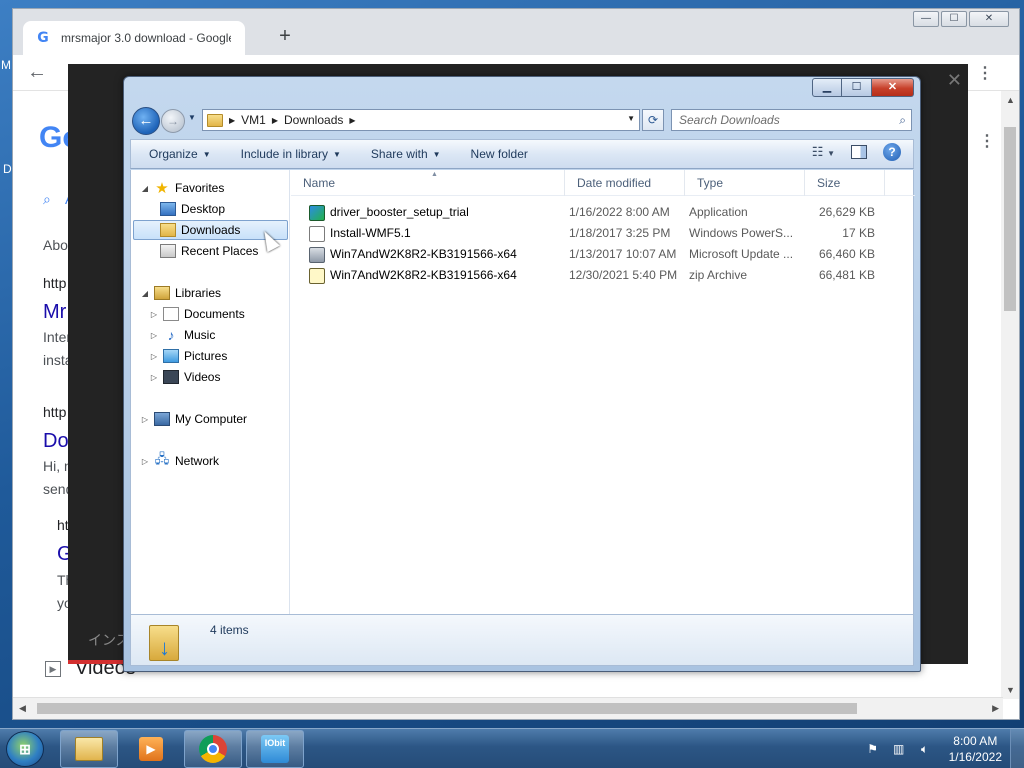 This screenshot has height=768, width=1024. Describe the element at coordinates (496, 154) in the screenshot. I see `new-folder-button: New folder` at that location.